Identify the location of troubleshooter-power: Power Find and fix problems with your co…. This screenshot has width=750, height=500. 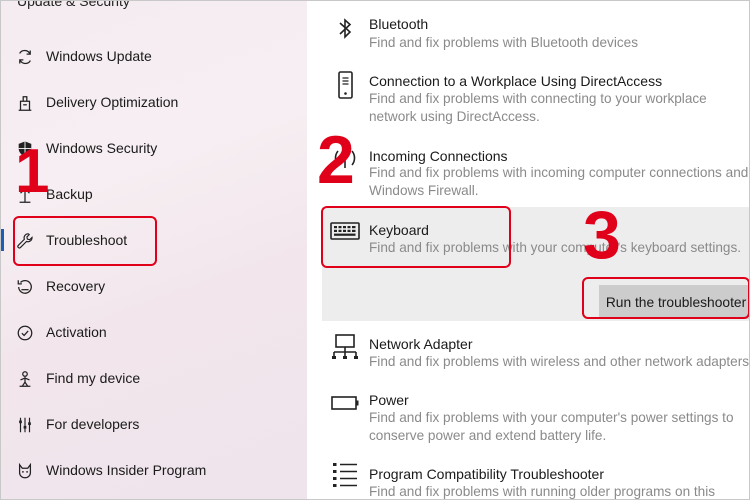
(535, 416).